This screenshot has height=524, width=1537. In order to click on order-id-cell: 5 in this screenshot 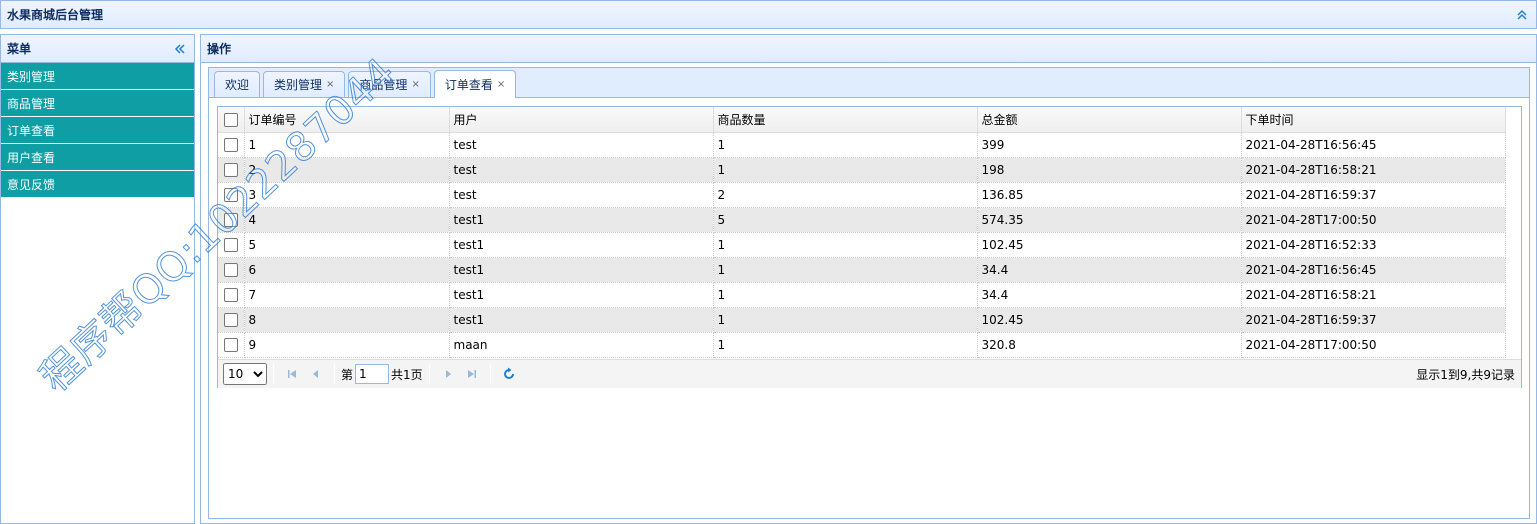, I will do `click(347, 245)`.